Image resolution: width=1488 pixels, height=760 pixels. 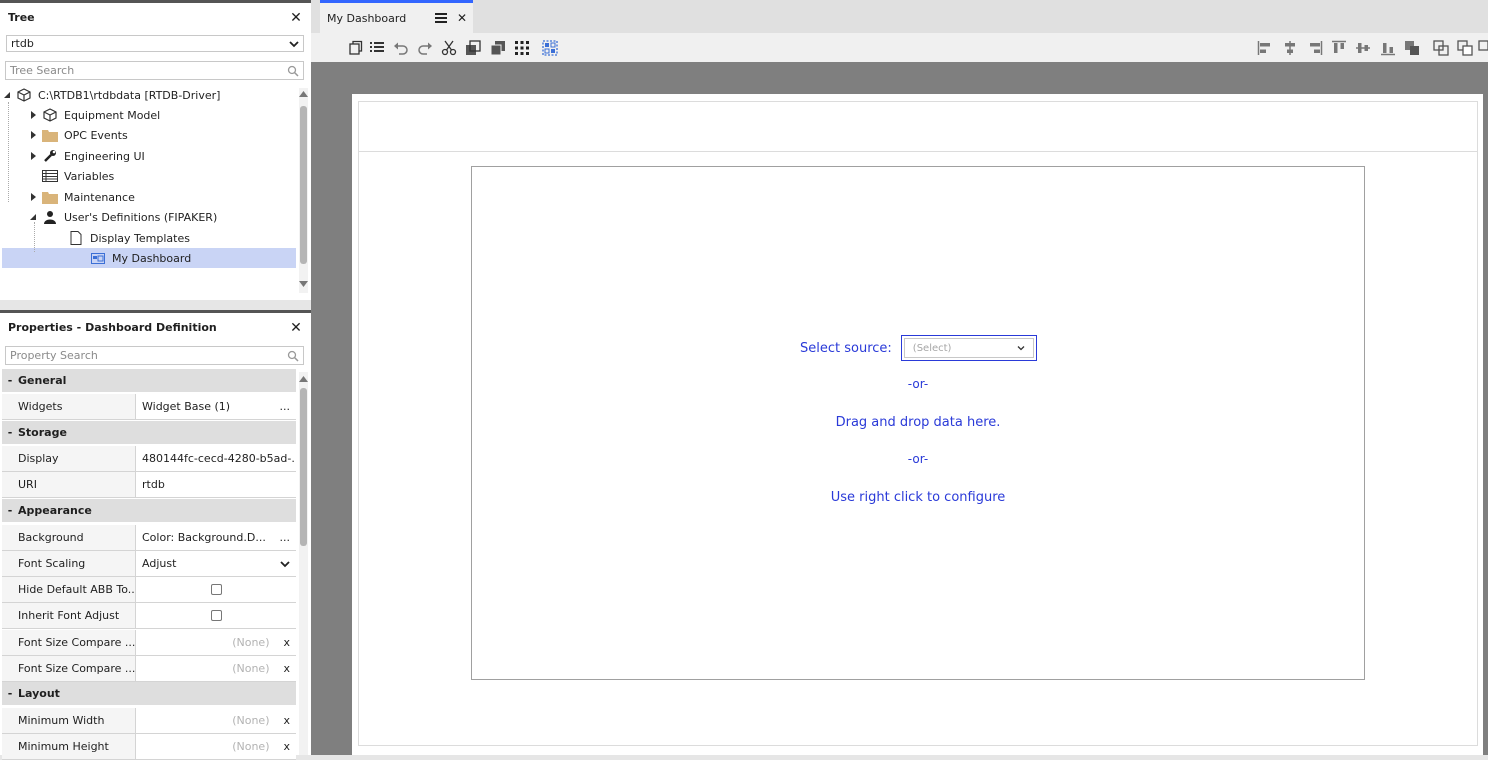 I want to click on align-center-icon, so click(x=1290, y=48).